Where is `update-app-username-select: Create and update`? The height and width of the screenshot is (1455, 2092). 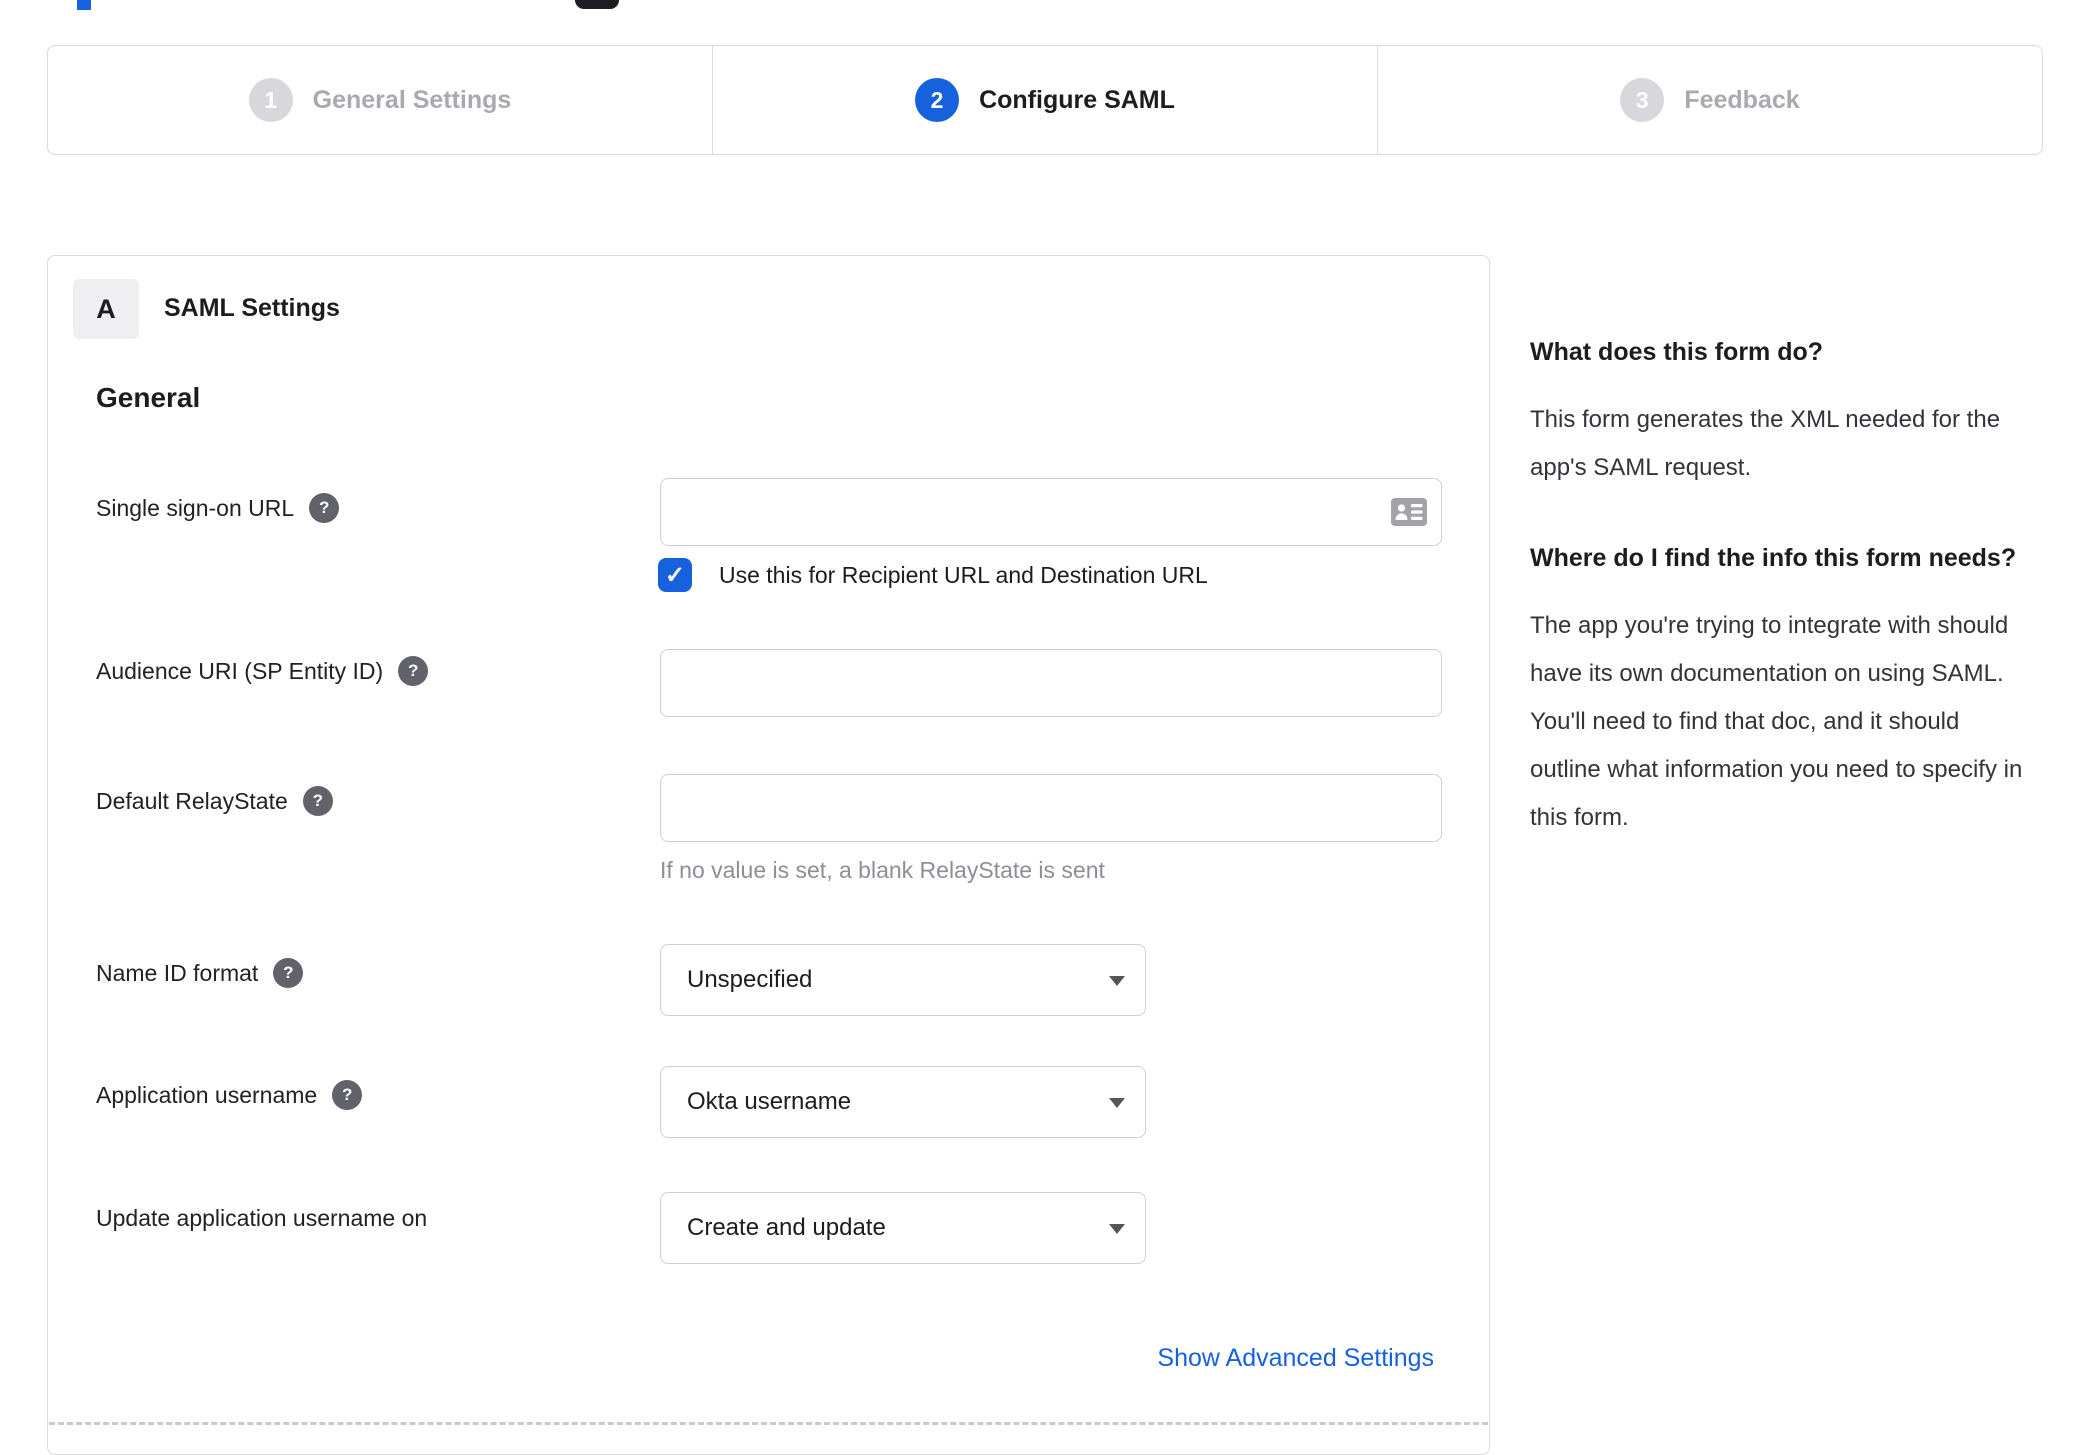 update-app-username-select: Create and update is located at coordinates (903, 1228).